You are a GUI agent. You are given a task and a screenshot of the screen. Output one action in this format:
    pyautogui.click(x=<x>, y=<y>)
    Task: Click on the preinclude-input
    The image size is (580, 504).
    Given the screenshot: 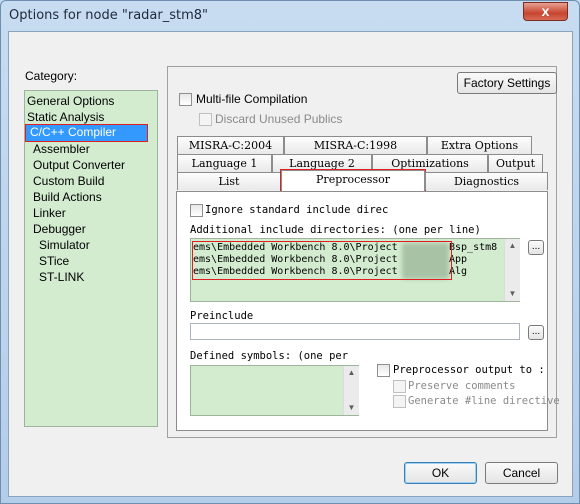 What is the action you would take?
    pyautogui.click(x=355, y=331)
    